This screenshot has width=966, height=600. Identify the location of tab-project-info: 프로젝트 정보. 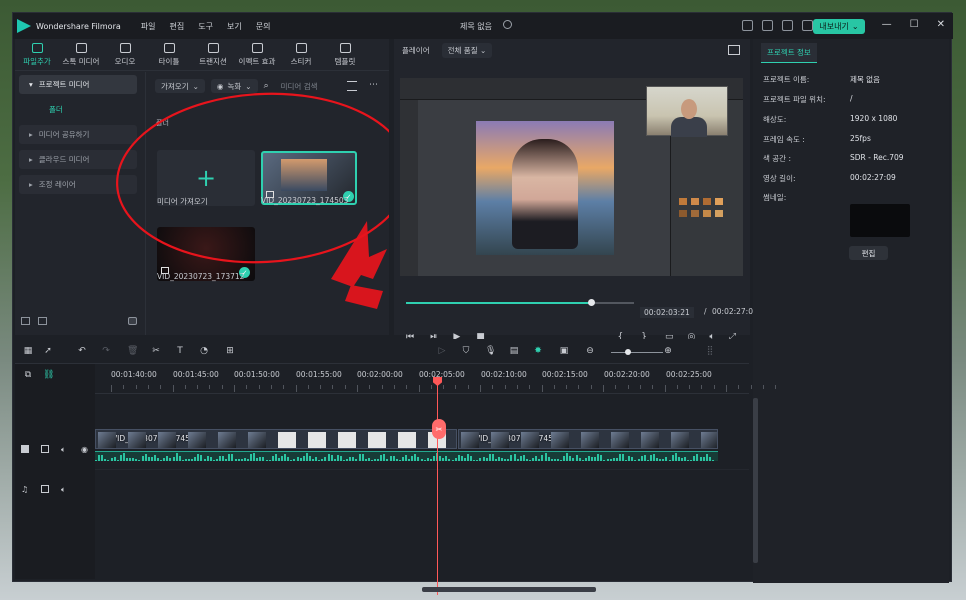
(789, 53).